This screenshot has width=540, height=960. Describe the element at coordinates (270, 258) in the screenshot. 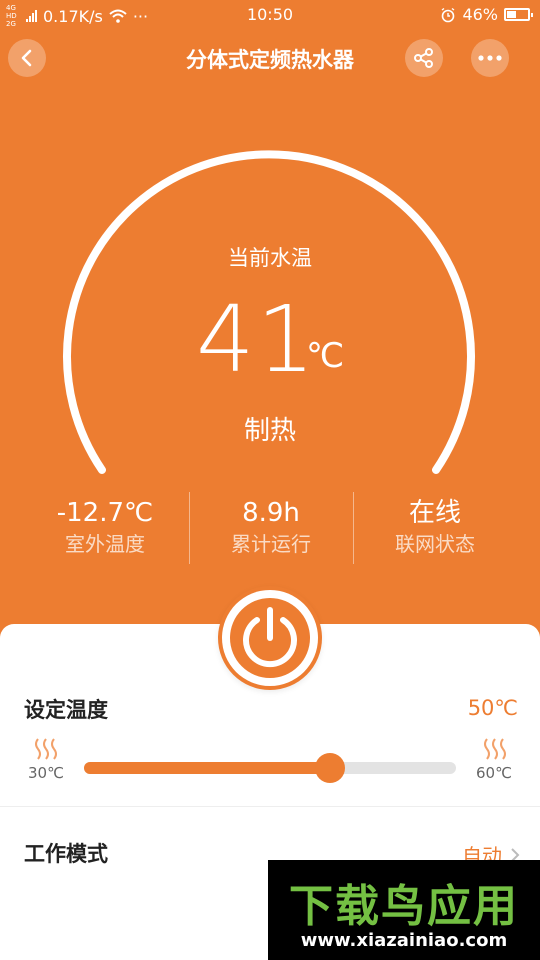

I see `current-temp-caption: 当前水温` at that location.